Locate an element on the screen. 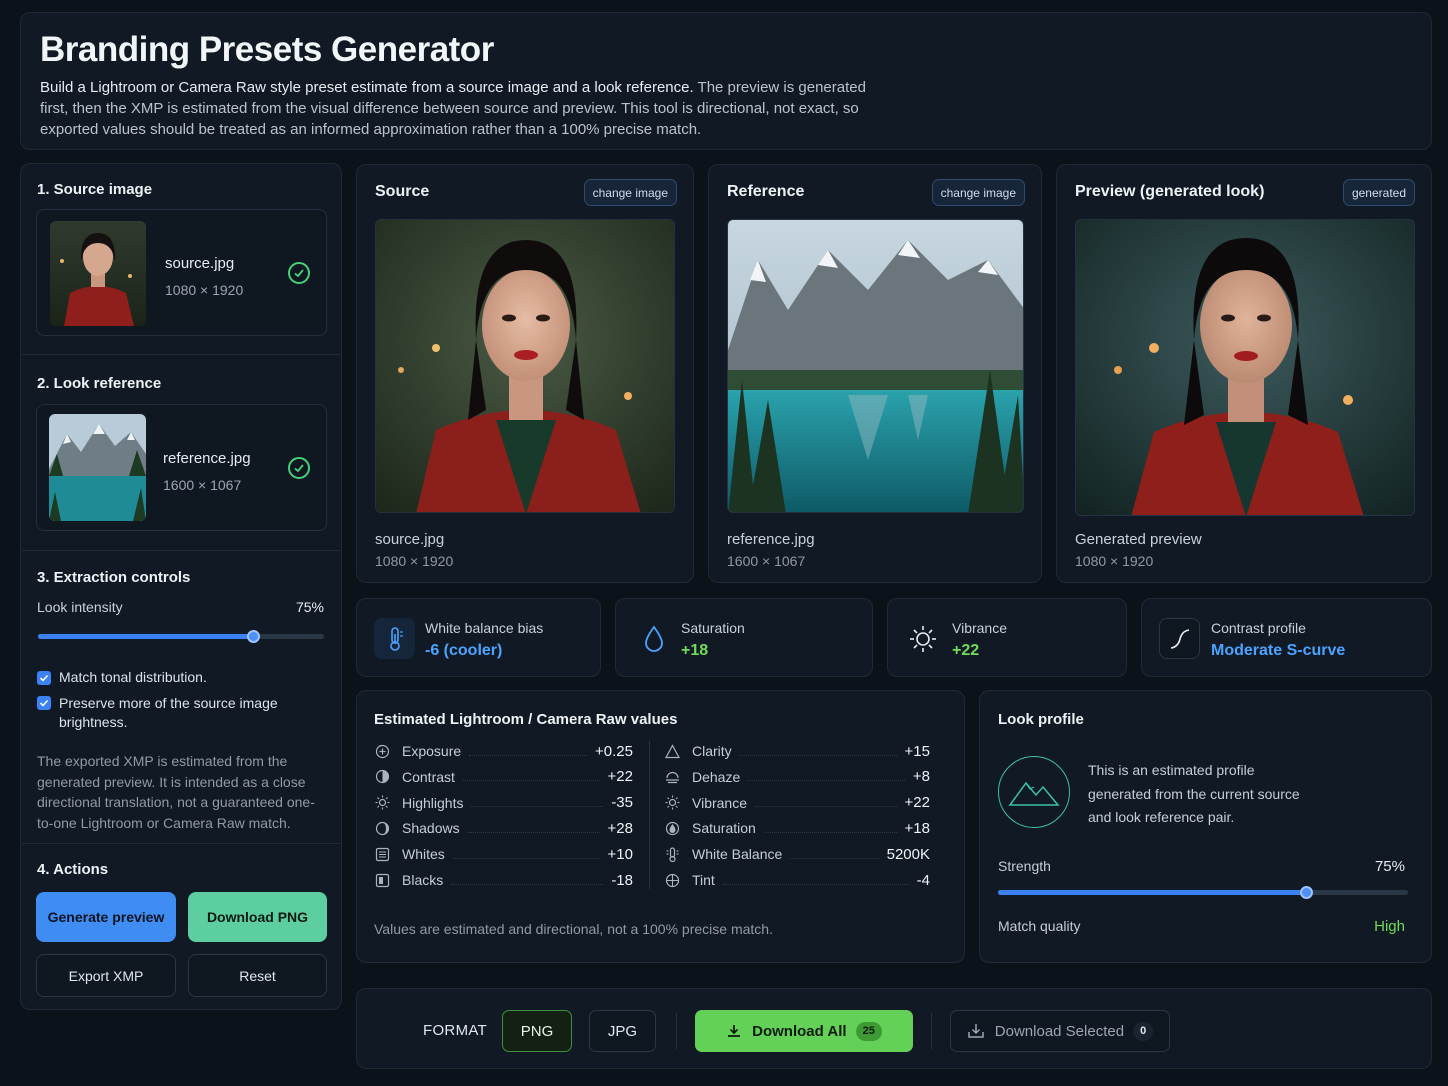 This screenshot has width=1448, height=1086. look-file-name: reference.jpg is located at coordinates (207, 458).